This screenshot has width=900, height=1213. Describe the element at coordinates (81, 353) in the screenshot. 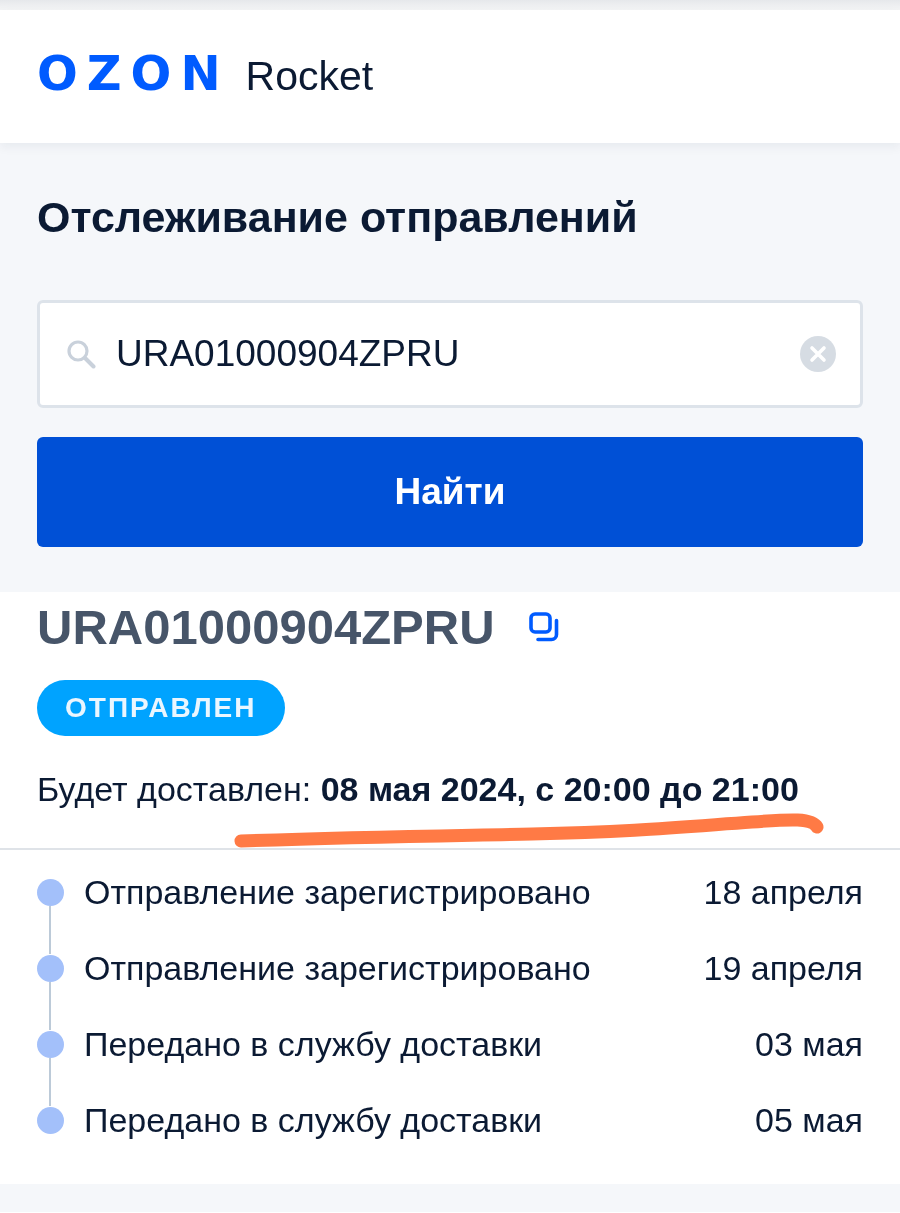

I see `search-icon` at that location.